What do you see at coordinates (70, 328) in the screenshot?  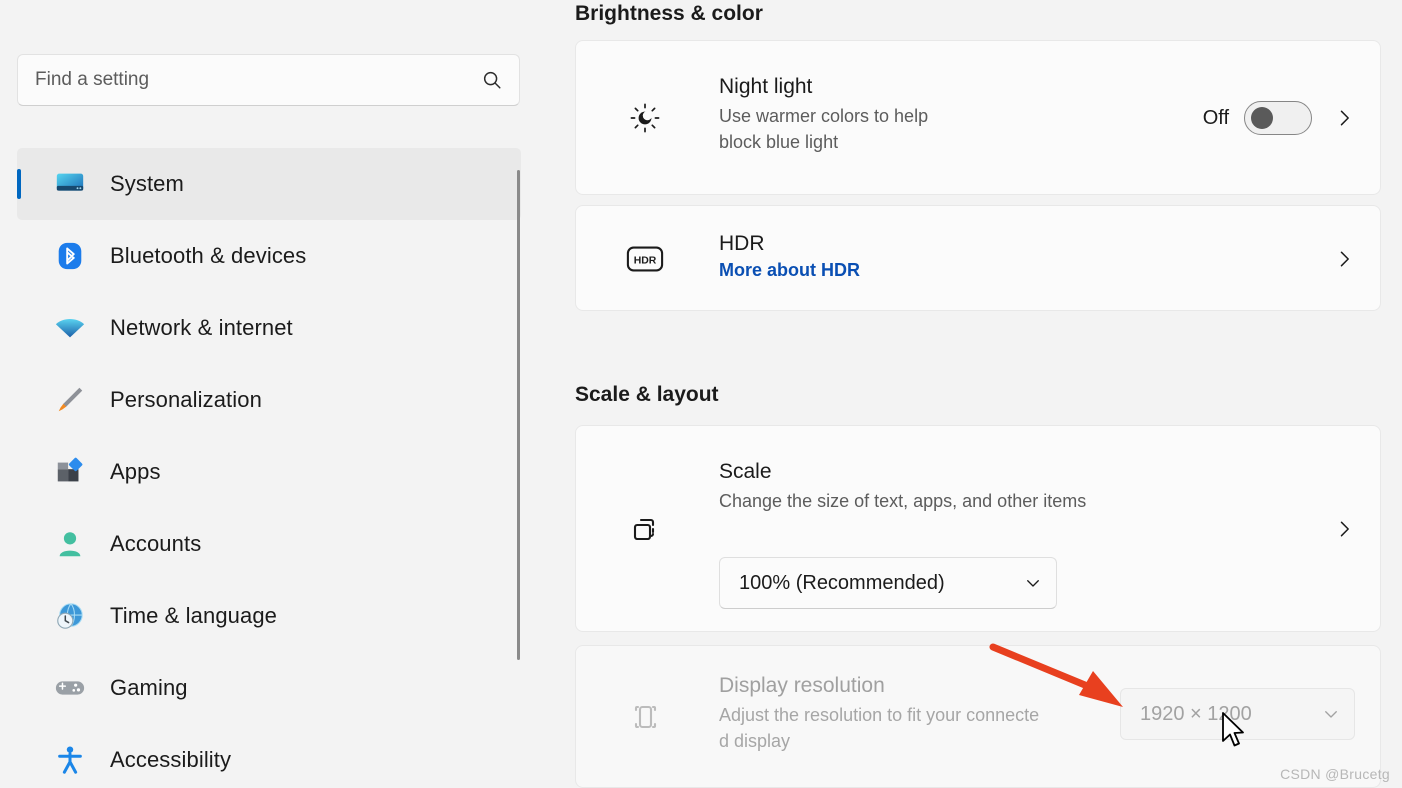 I see `wifi-icon` at bounding box center [70, 328].